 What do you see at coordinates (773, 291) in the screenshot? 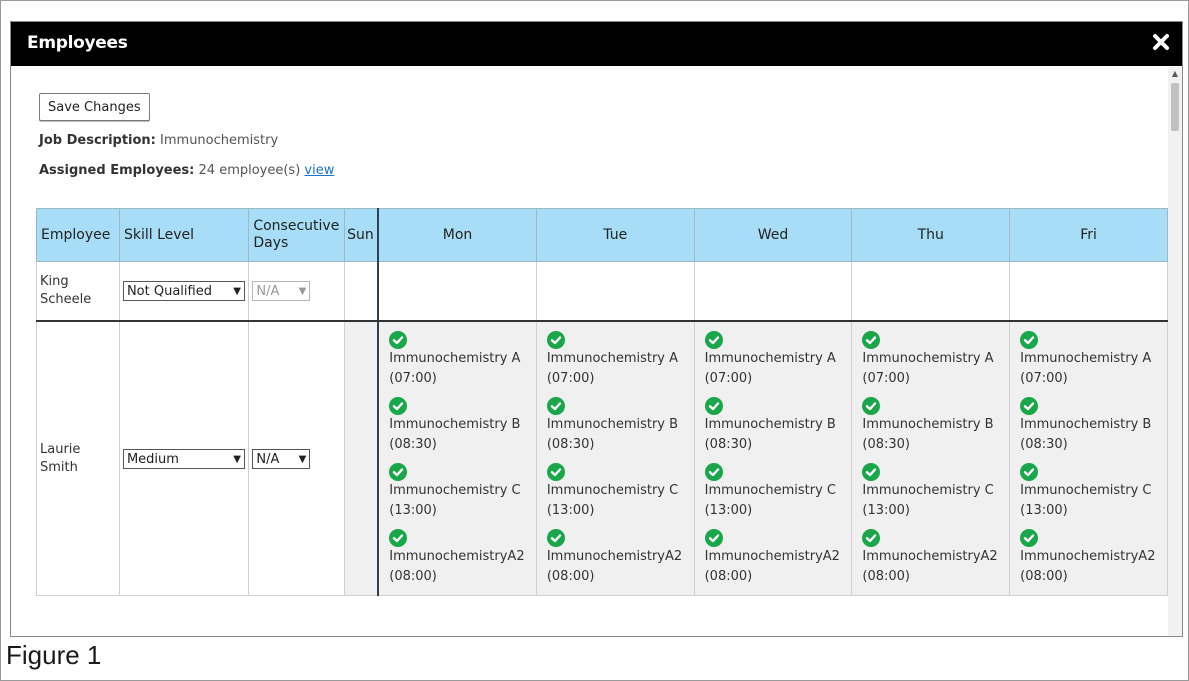
I see `day-cell-wed` at bounding box center [773, 291].